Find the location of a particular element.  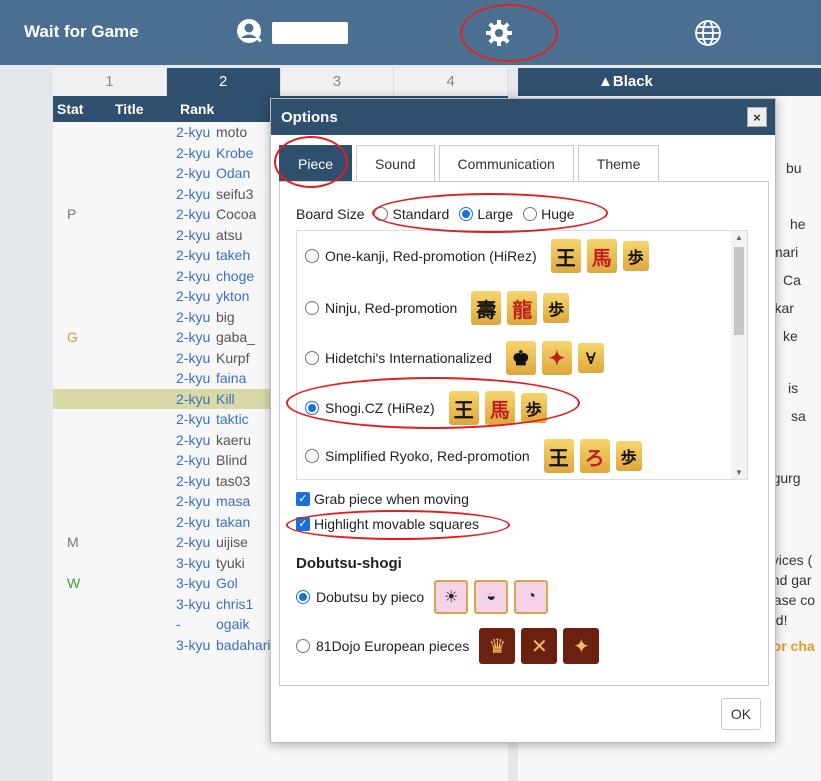

close-button: × is located at coordinates (757, 117).